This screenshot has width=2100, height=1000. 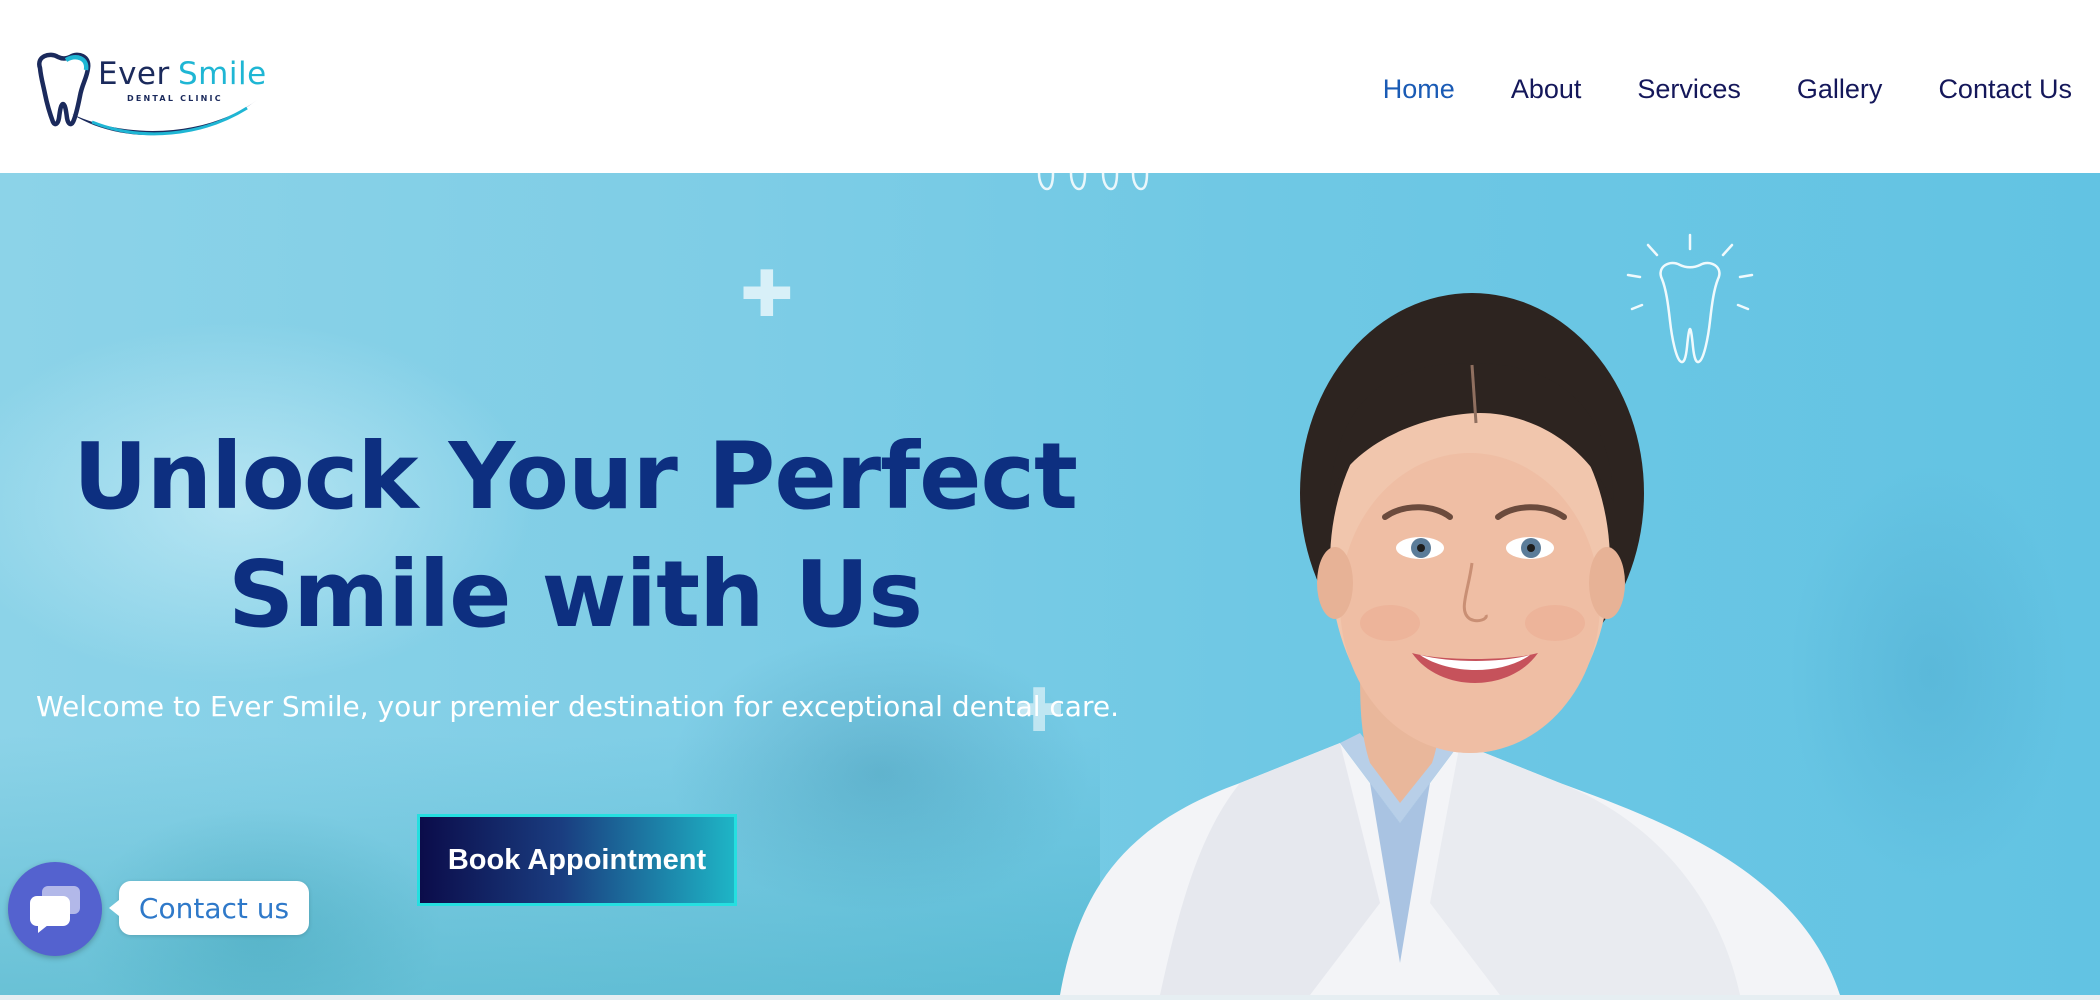 What do you see at coordinates (1419, 89) in the screenshot?
I see `nav-item-home: Home` at bounding box center [1419, 89].